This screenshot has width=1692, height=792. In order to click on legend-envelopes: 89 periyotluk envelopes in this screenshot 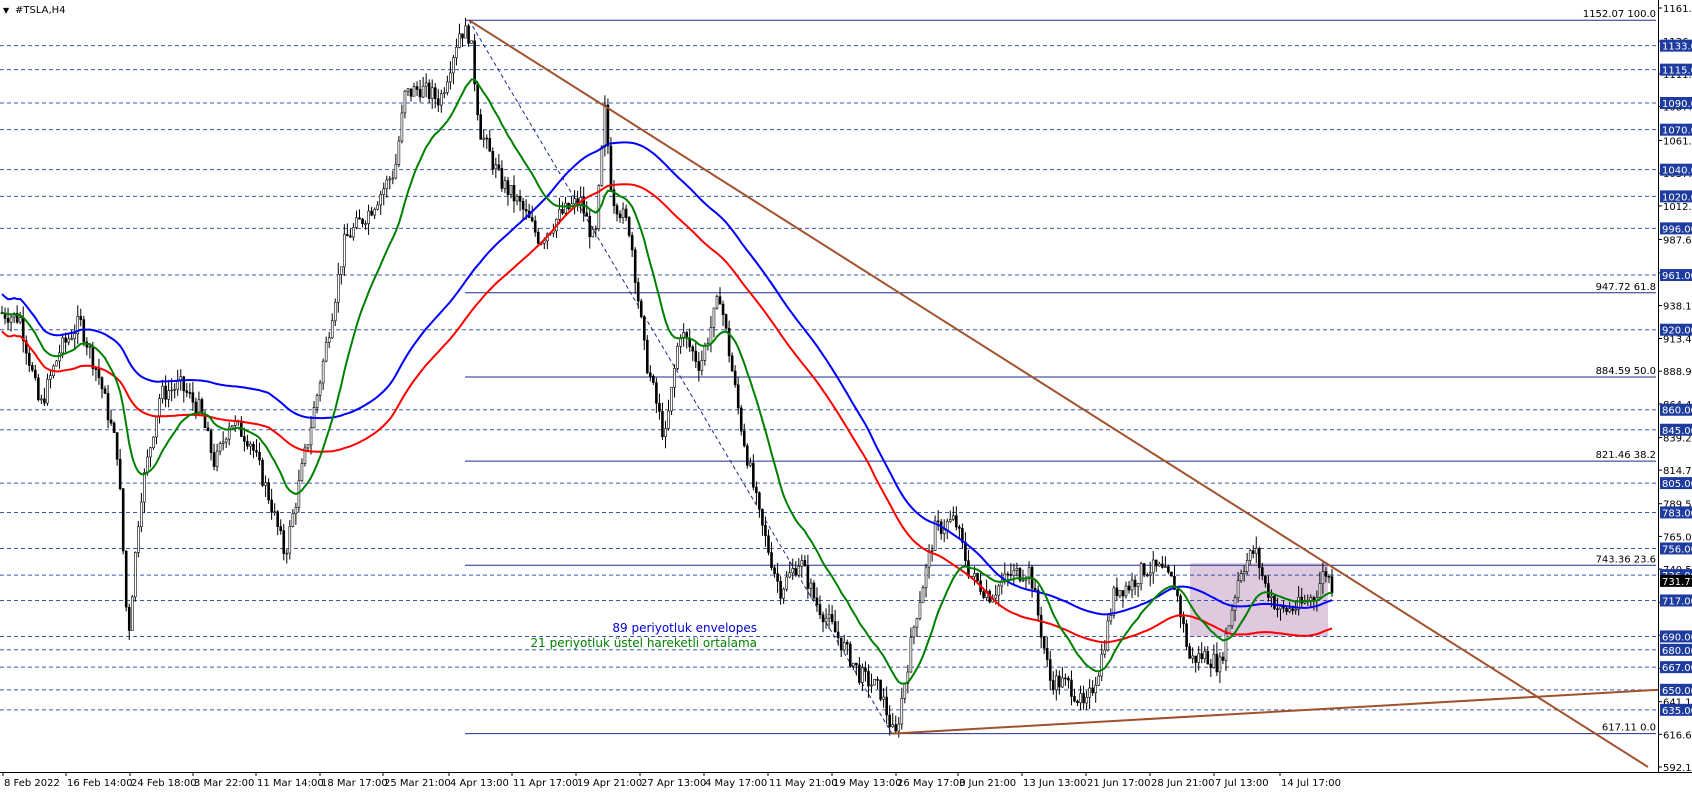, I will do `click(684, 628)`.